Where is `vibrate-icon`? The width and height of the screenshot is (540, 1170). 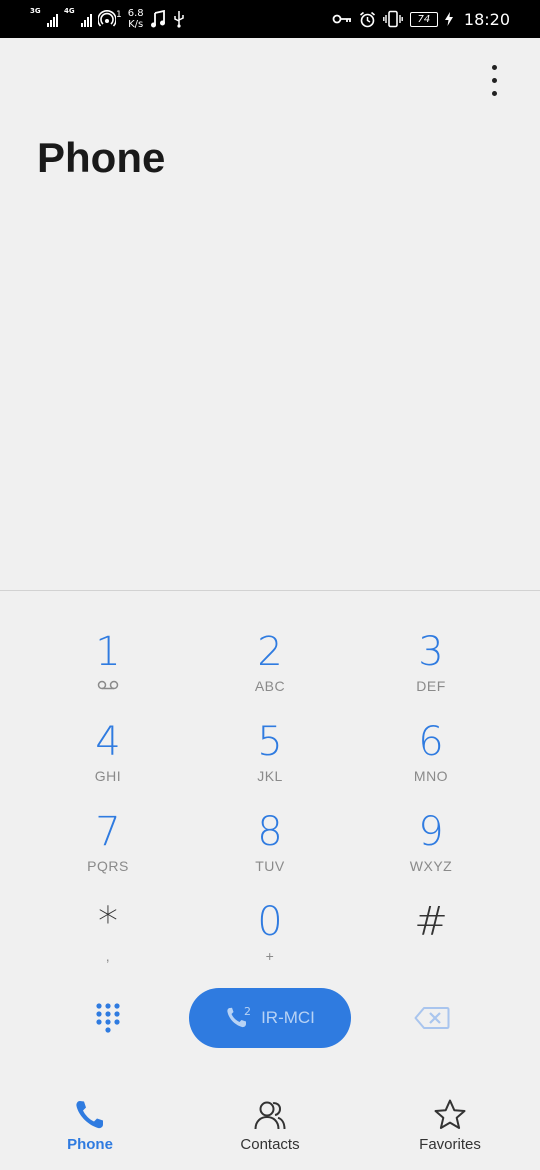
vibrate-icon is located at coordinates (392, 19).